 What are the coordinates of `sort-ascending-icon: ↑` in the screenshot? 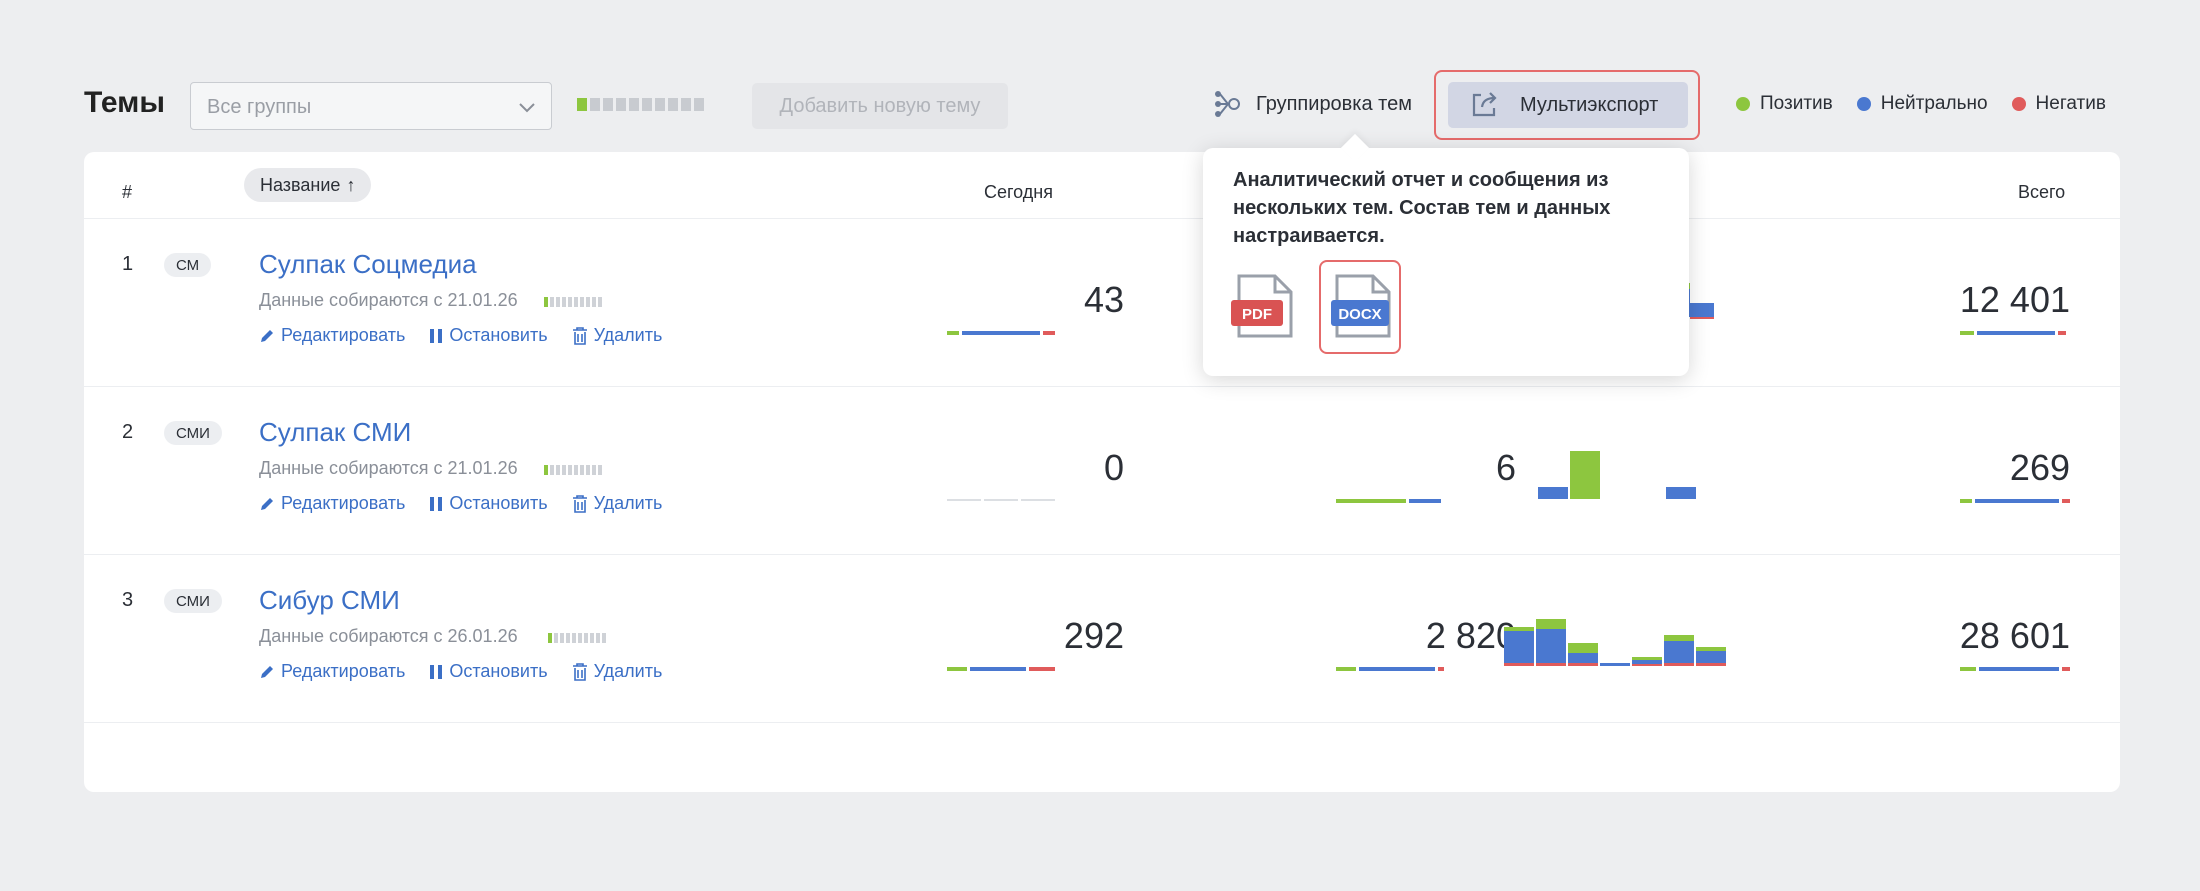 It's located at (351, 184).